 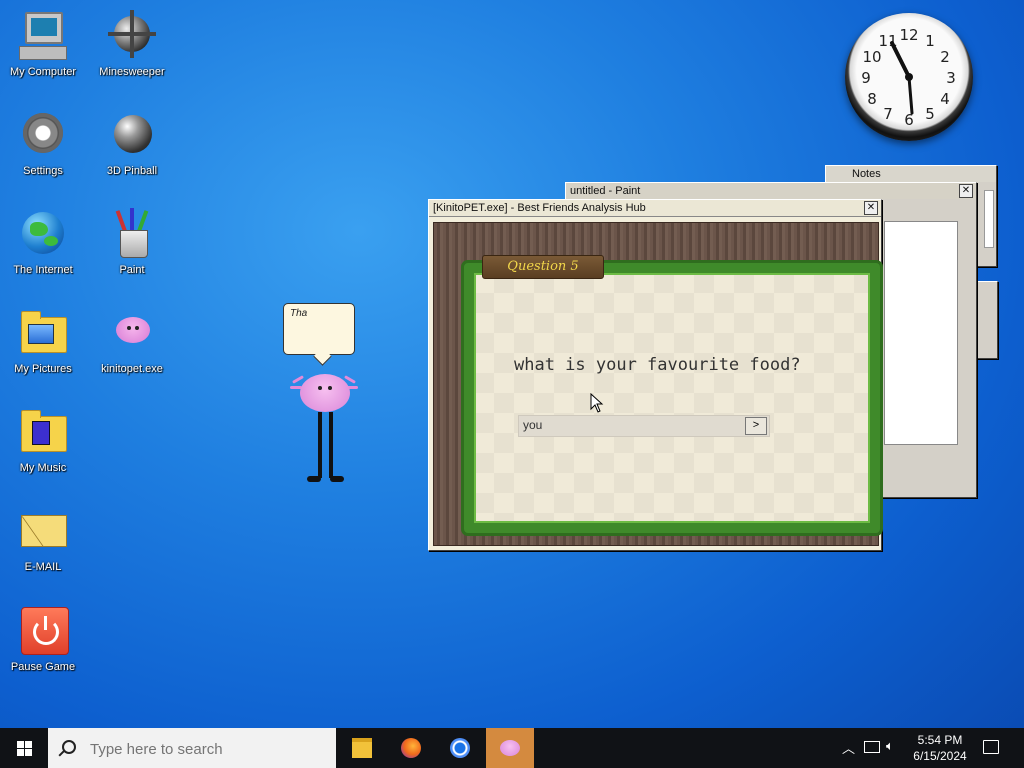 I want to click on windows-logo-icon, so click(x=20, y=744).